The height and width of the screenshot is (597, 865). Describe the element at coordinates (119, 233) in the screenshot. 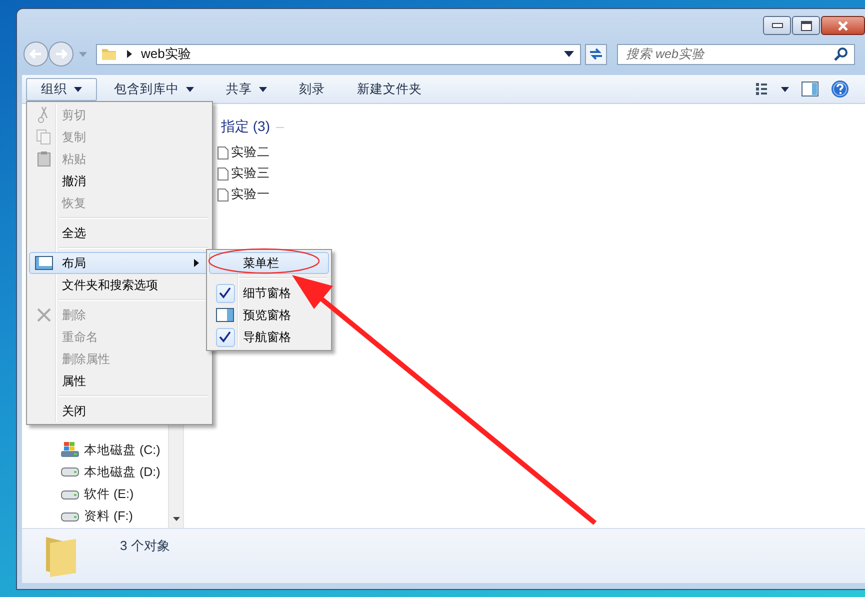

I see `menu-item: 全选` at that location.